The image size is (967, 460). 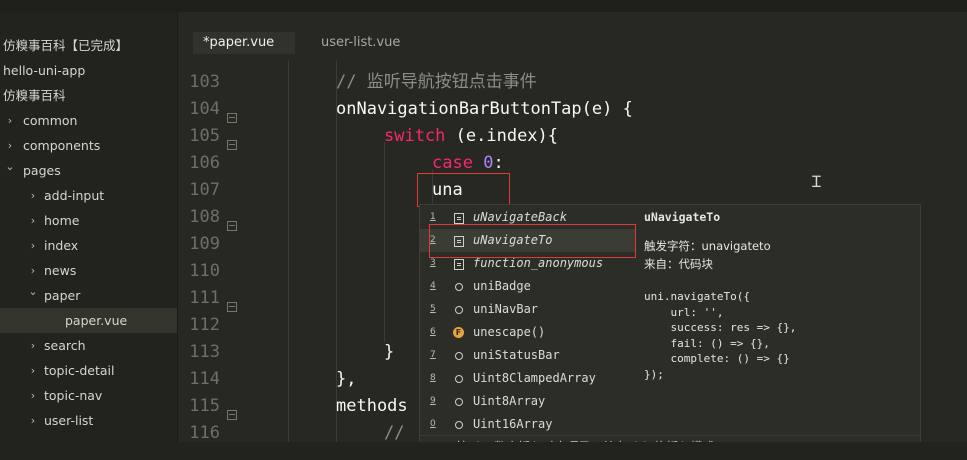 What do you see at coordinates (88, 270) in the screenshot?
I see `tree-folder-news: › news` at bounding box center [88, 270].